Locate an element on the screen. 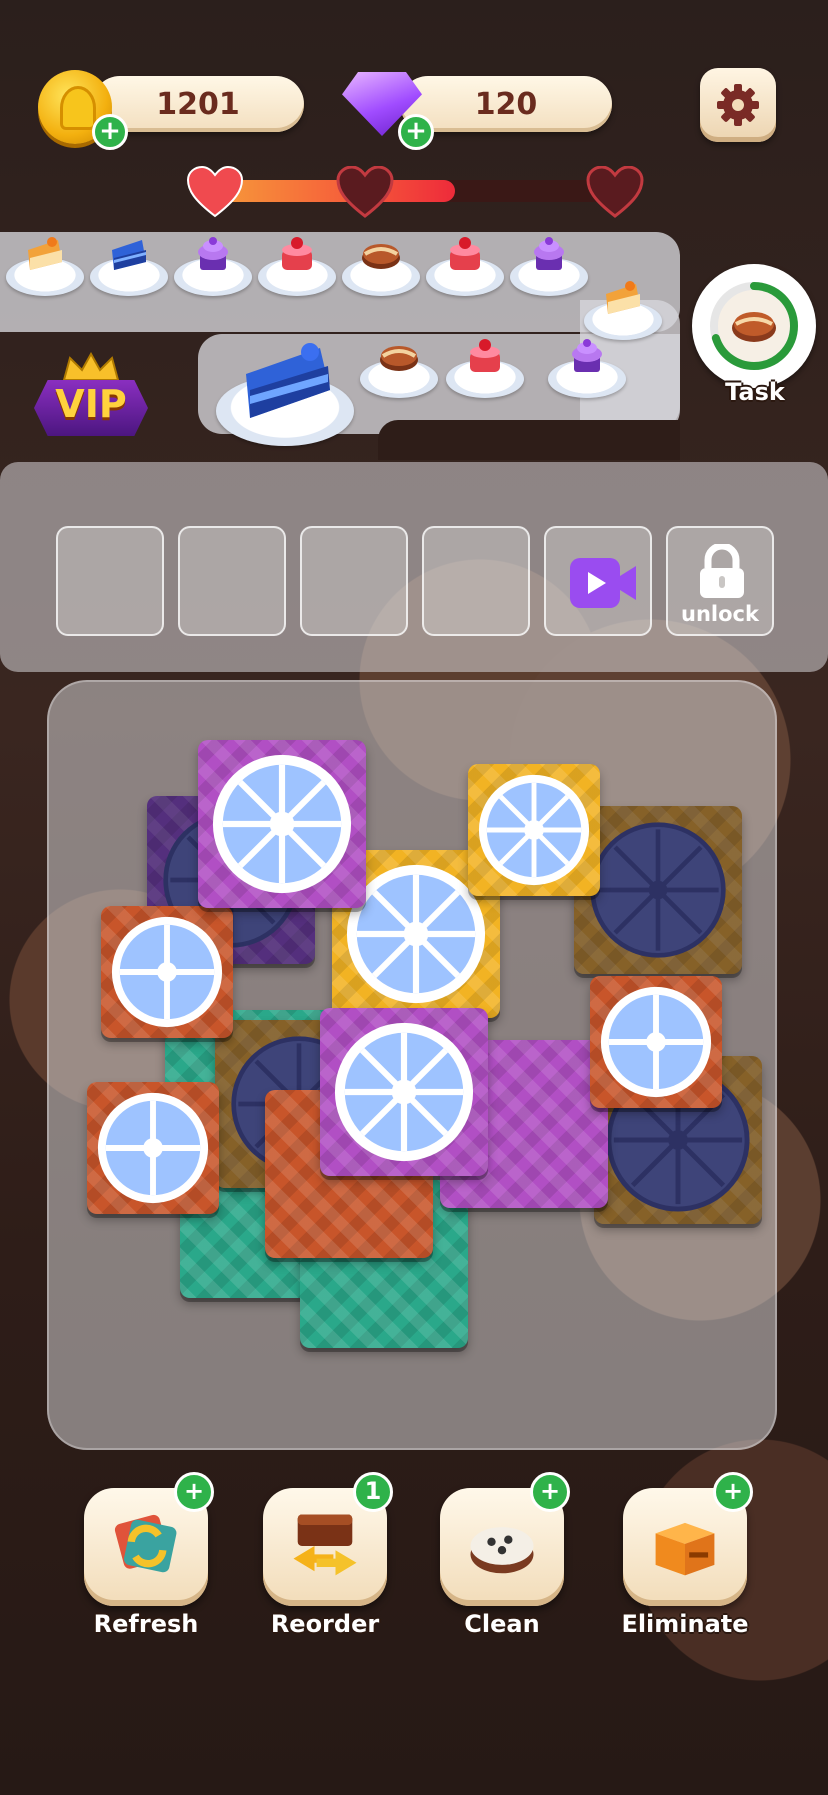 The image size is (828, 1795). box-eliminate-icon is located at coordinates (685, 1549).